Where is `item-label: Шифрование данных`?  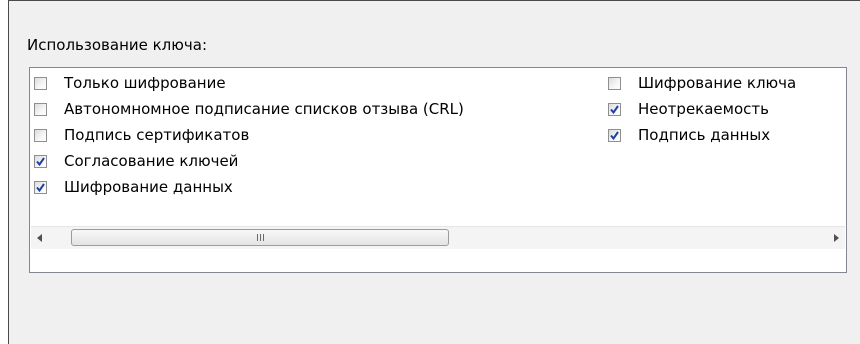 item-label: Шифрование данных is located at coordinates (148, 187).